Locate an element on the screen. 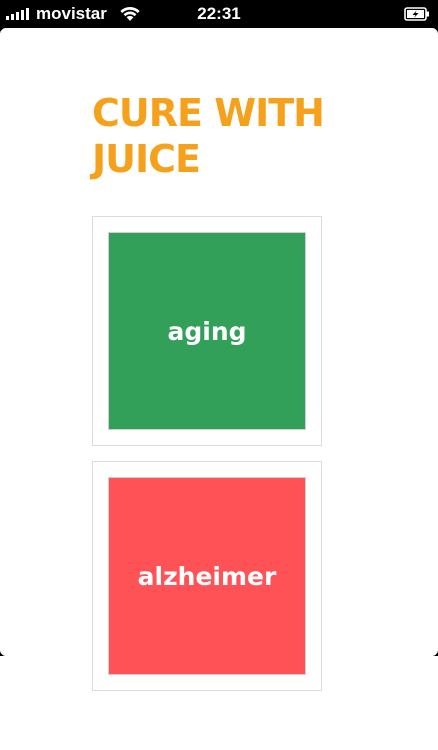  category-label: alzheimer is located at coordinates (207, 576).